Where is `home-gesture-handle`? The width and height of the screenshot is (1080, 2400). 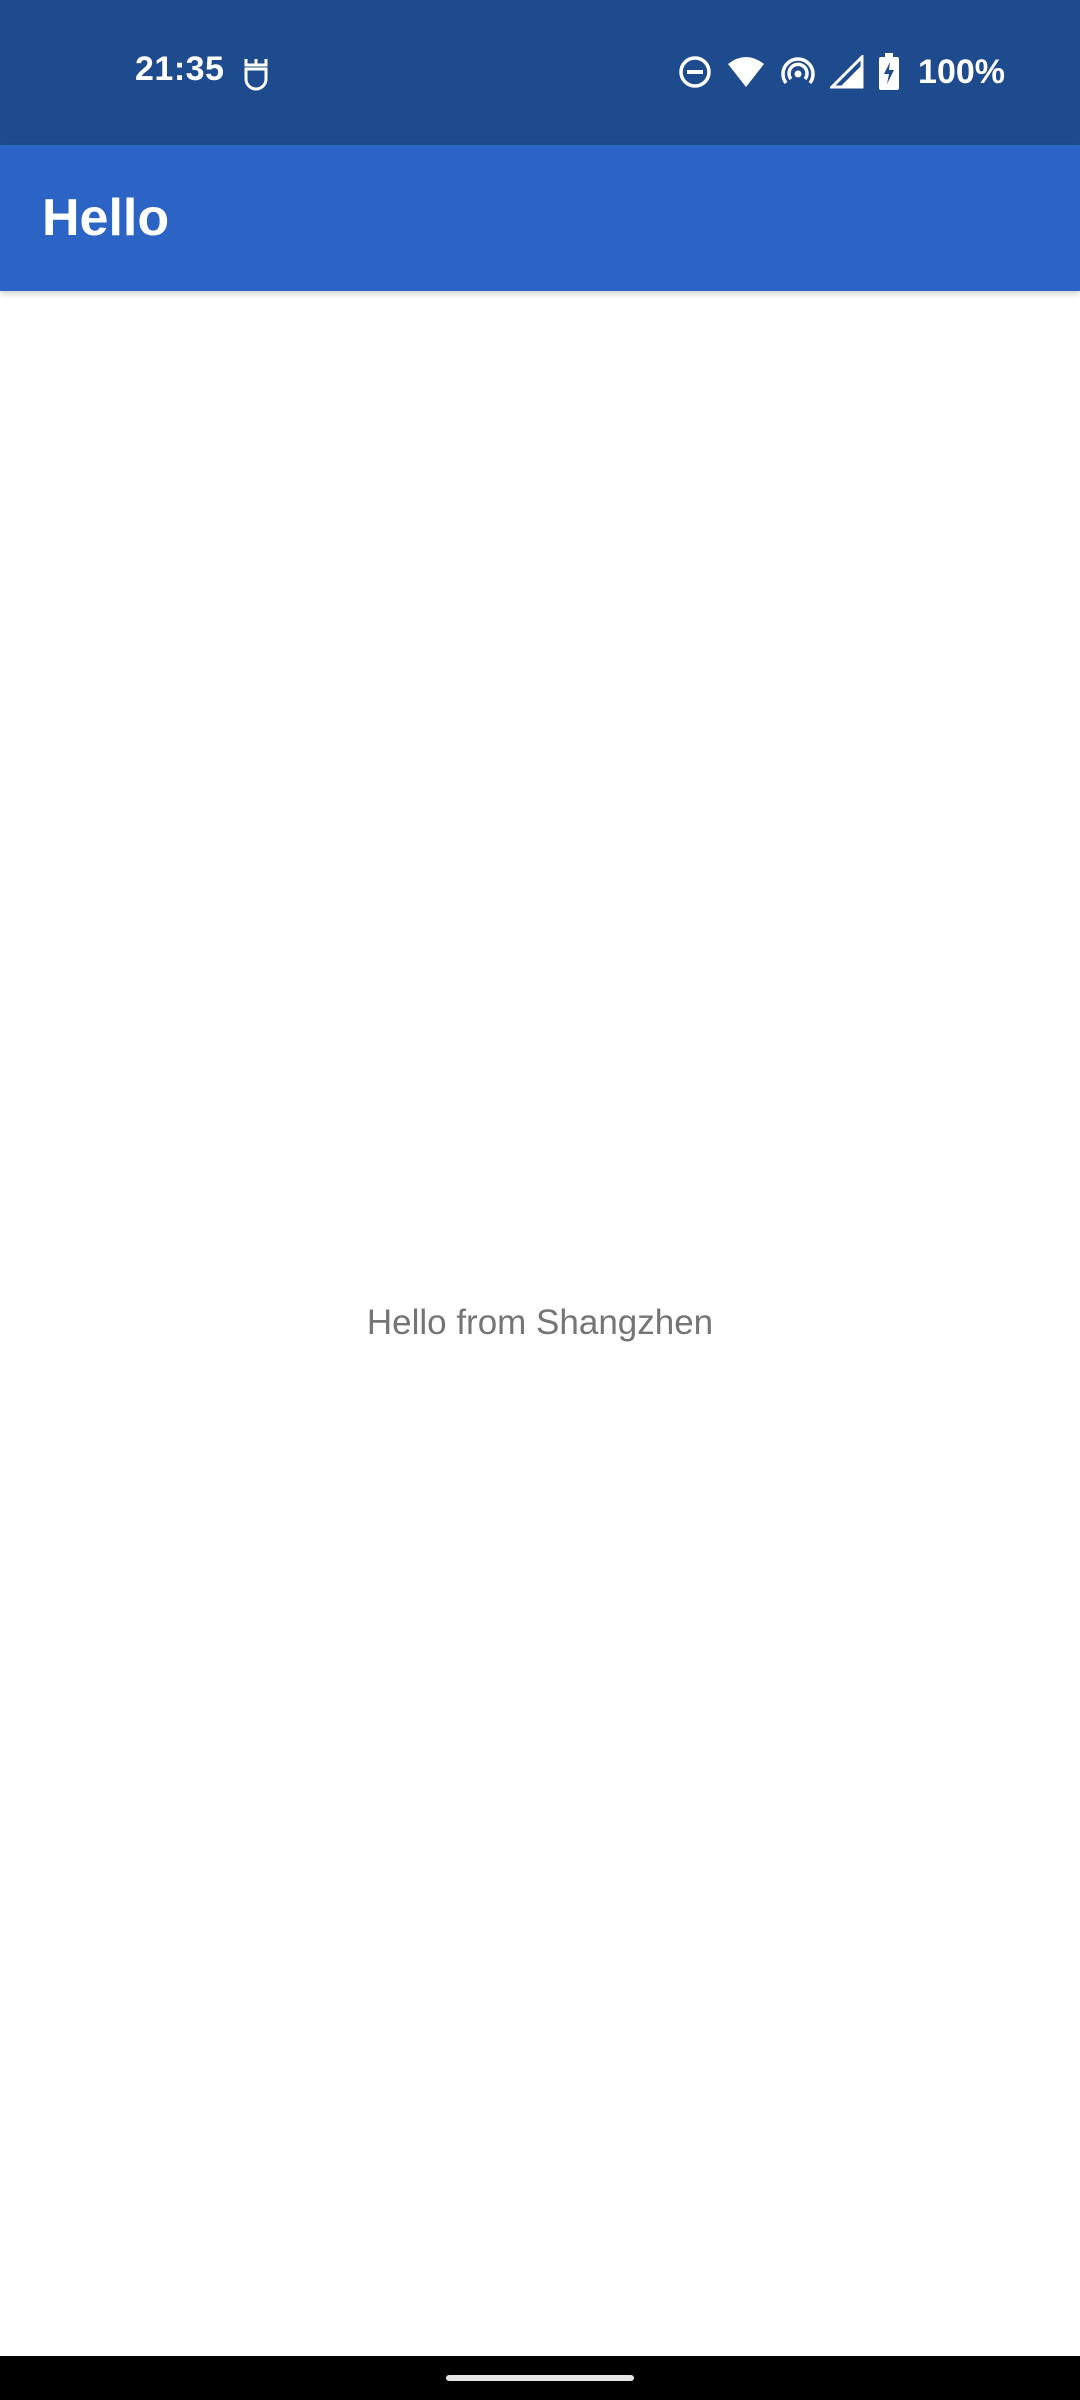
home-gesture-handle is located at coordinates (540, 2378).